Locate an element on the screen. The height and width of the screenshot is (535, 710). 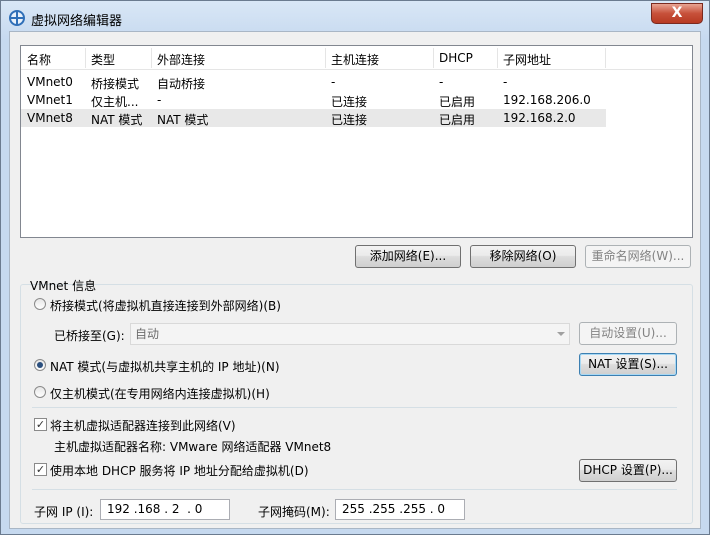
adapter-name-text: 主机虚拟适配器名称: VMware 网络适配器 VMnet8 is located at coordinates (193, 447).